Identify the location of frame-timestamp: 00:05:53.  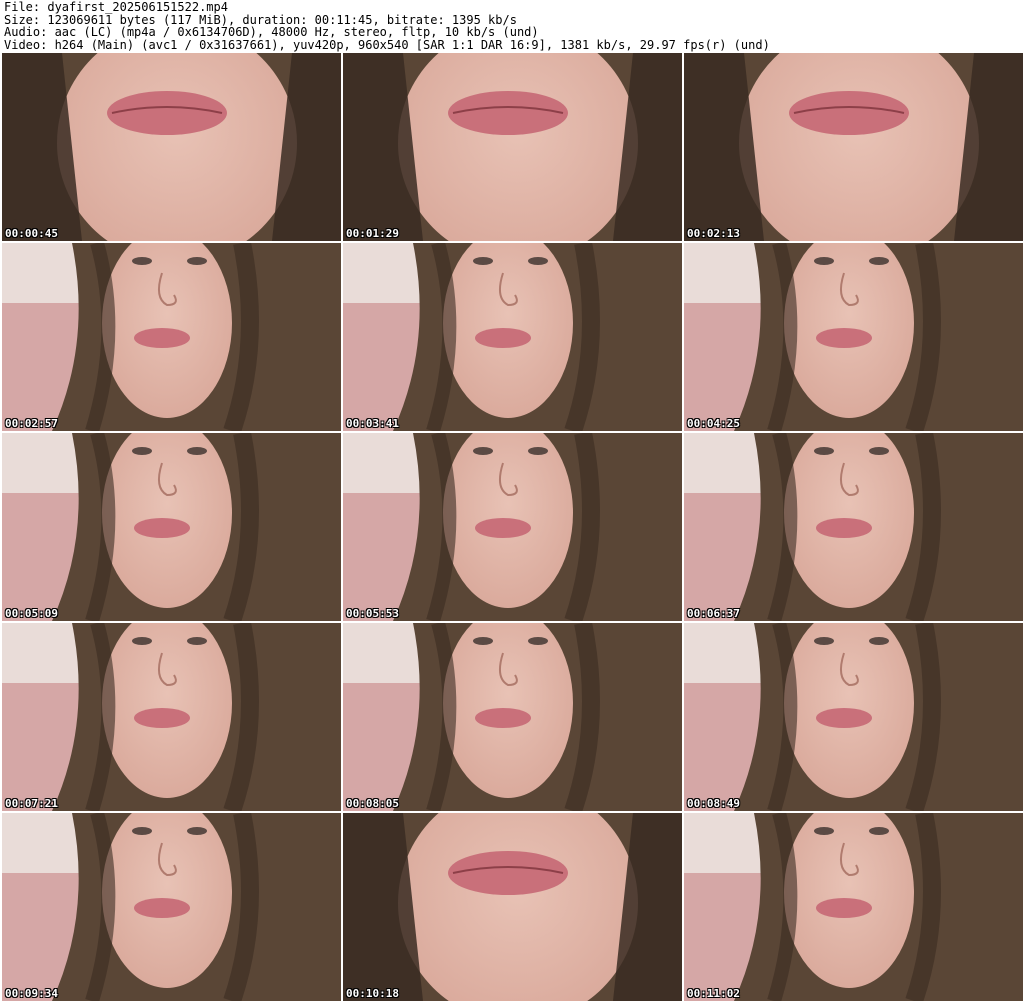
(372, 613).